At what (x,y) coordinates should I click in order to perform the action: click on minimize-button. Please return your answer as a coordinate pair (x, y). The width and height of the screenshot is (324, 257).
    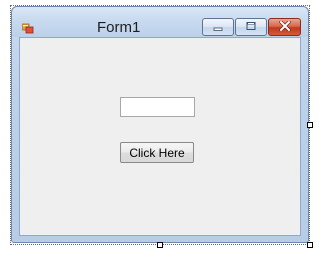
    Looking at the image, I should click on (218, 27).